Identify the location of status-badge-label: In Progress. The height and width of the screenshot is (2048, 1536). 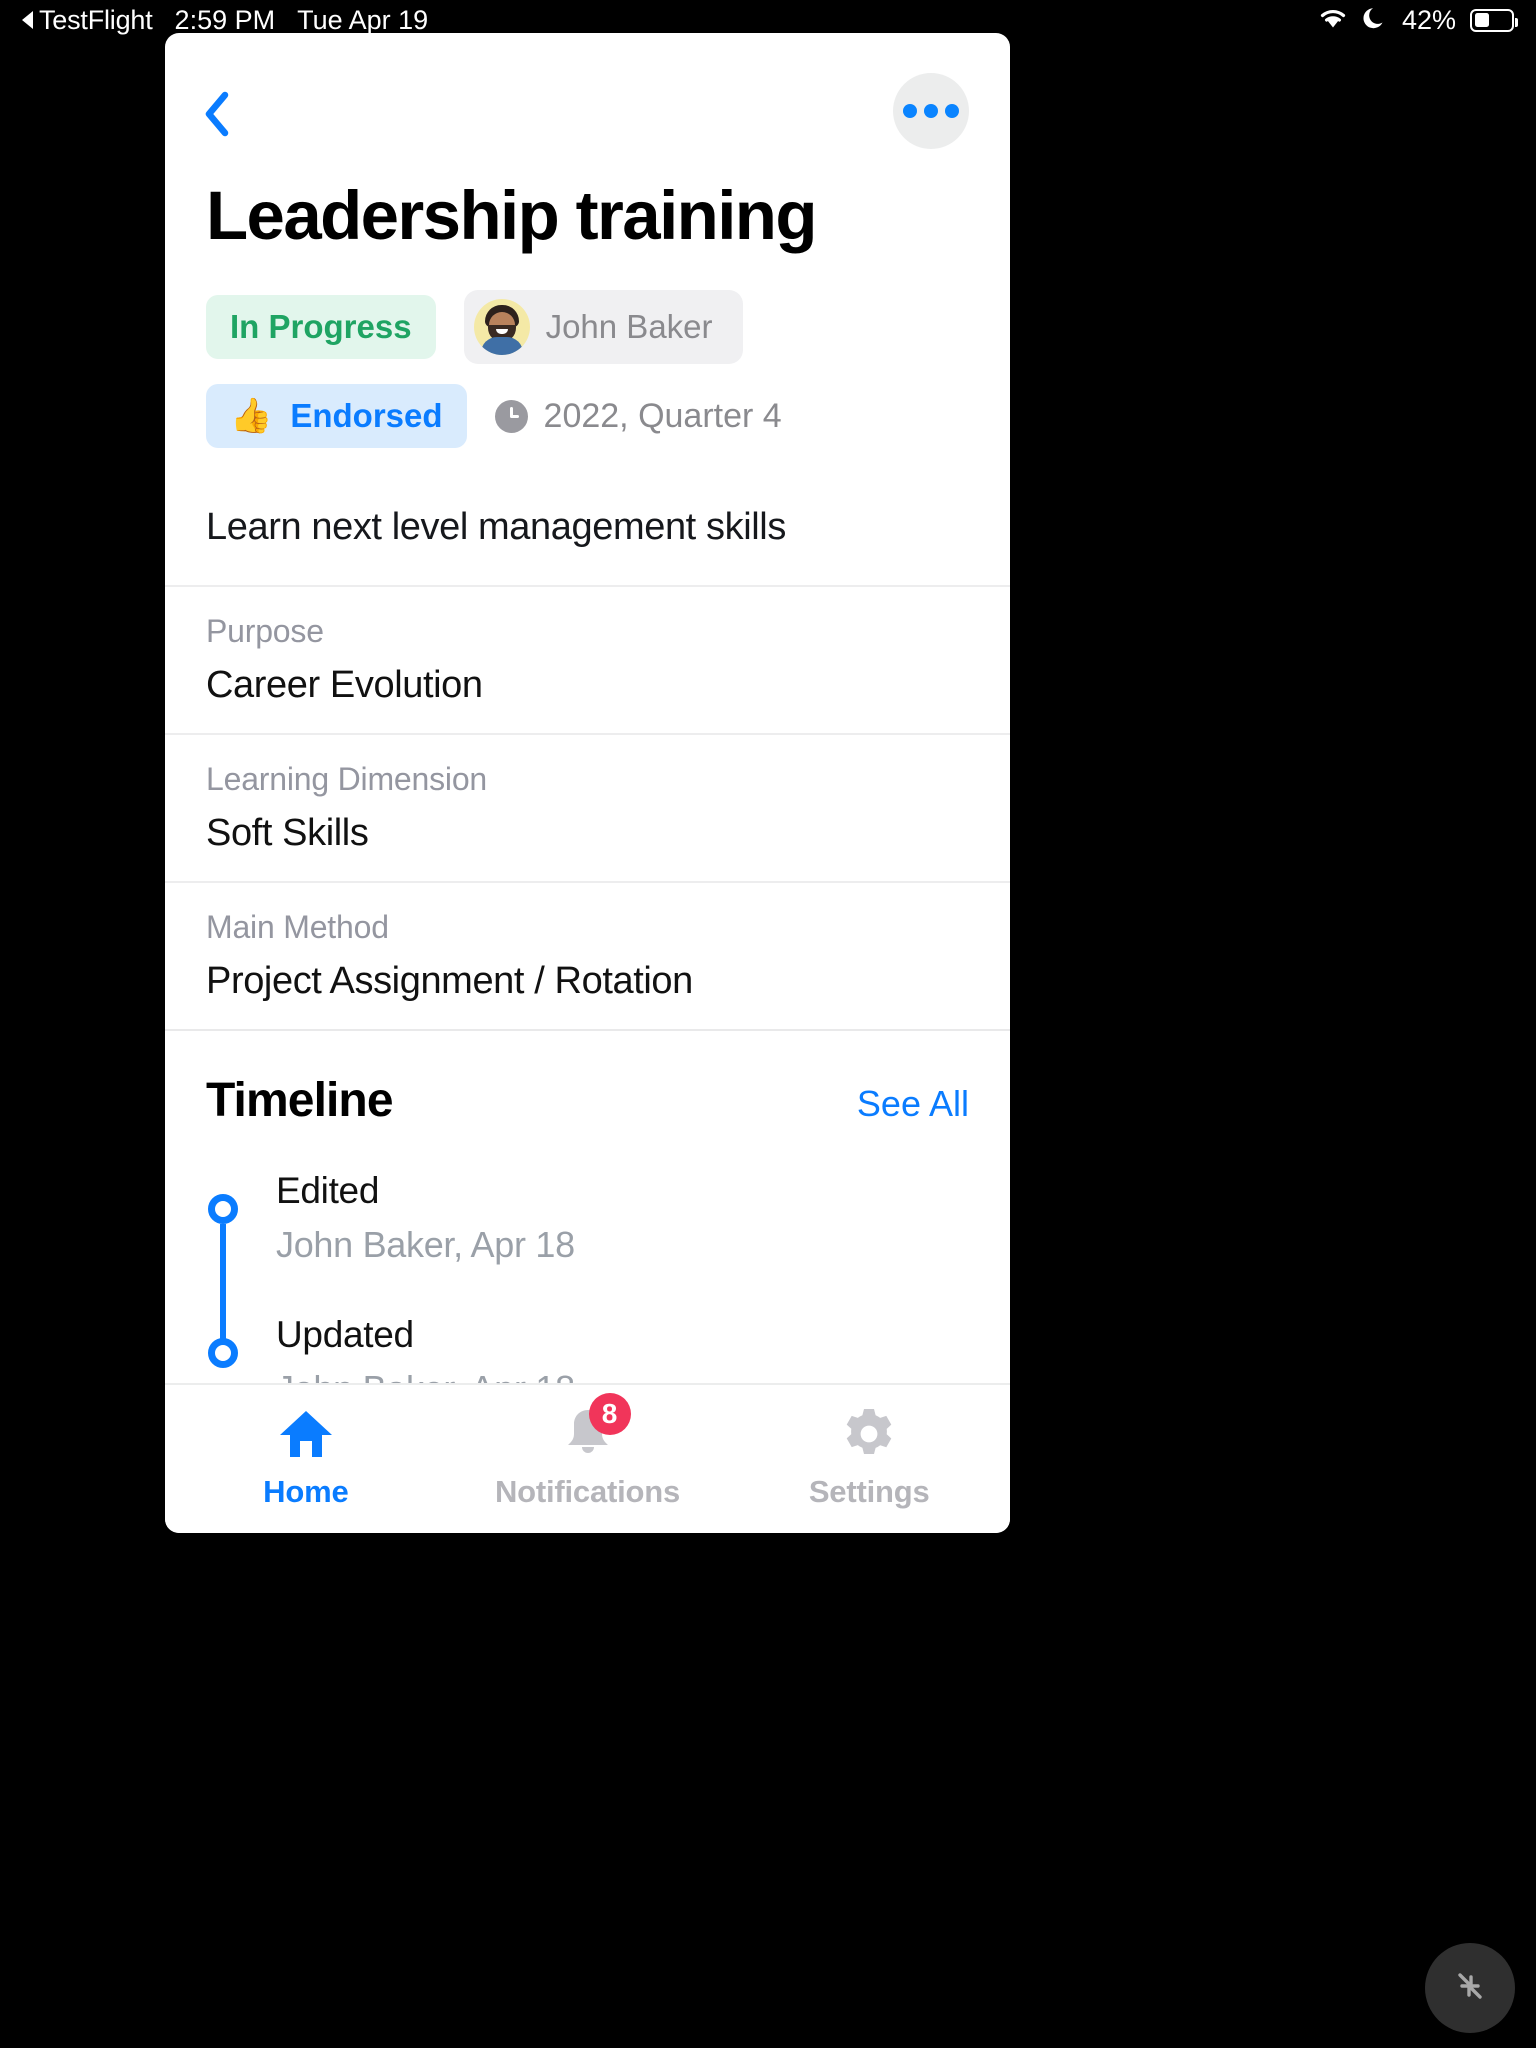
(321, 327).